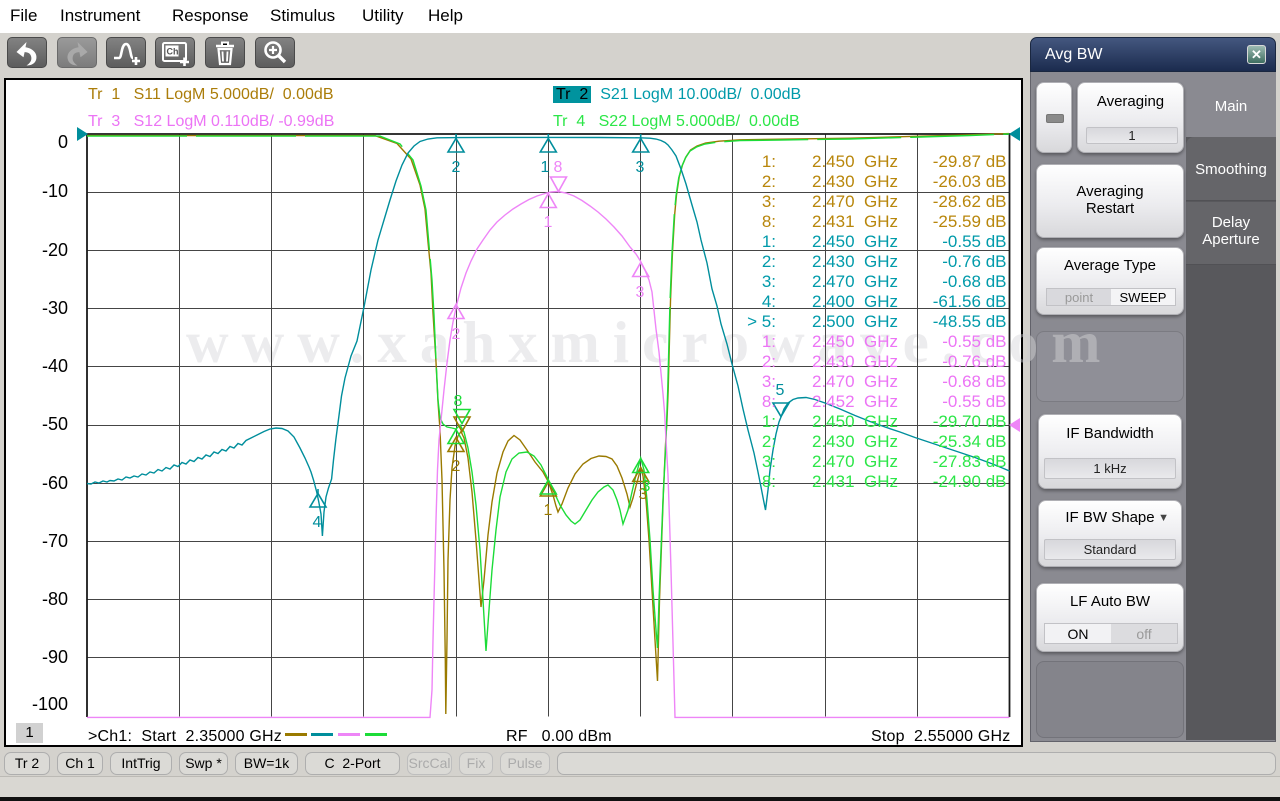 The image size is (1280, 801). I want to click on svg-text: 4, so click(317, 522).